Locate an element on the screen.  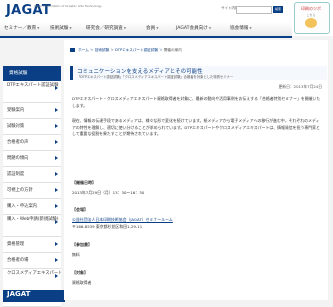
nav-label: 研究会／研究調査 is located at coordinates (104, 28).